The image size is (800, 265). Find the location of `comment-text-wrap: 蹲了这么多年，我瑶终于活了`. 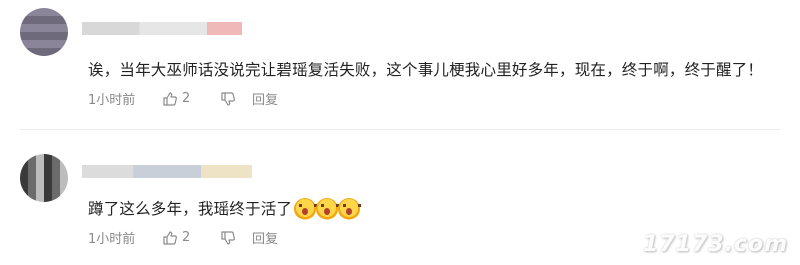

comment-text-wrap: 蹲了这么多年，我瑶终于活了 is located at coordinates (225, 208).